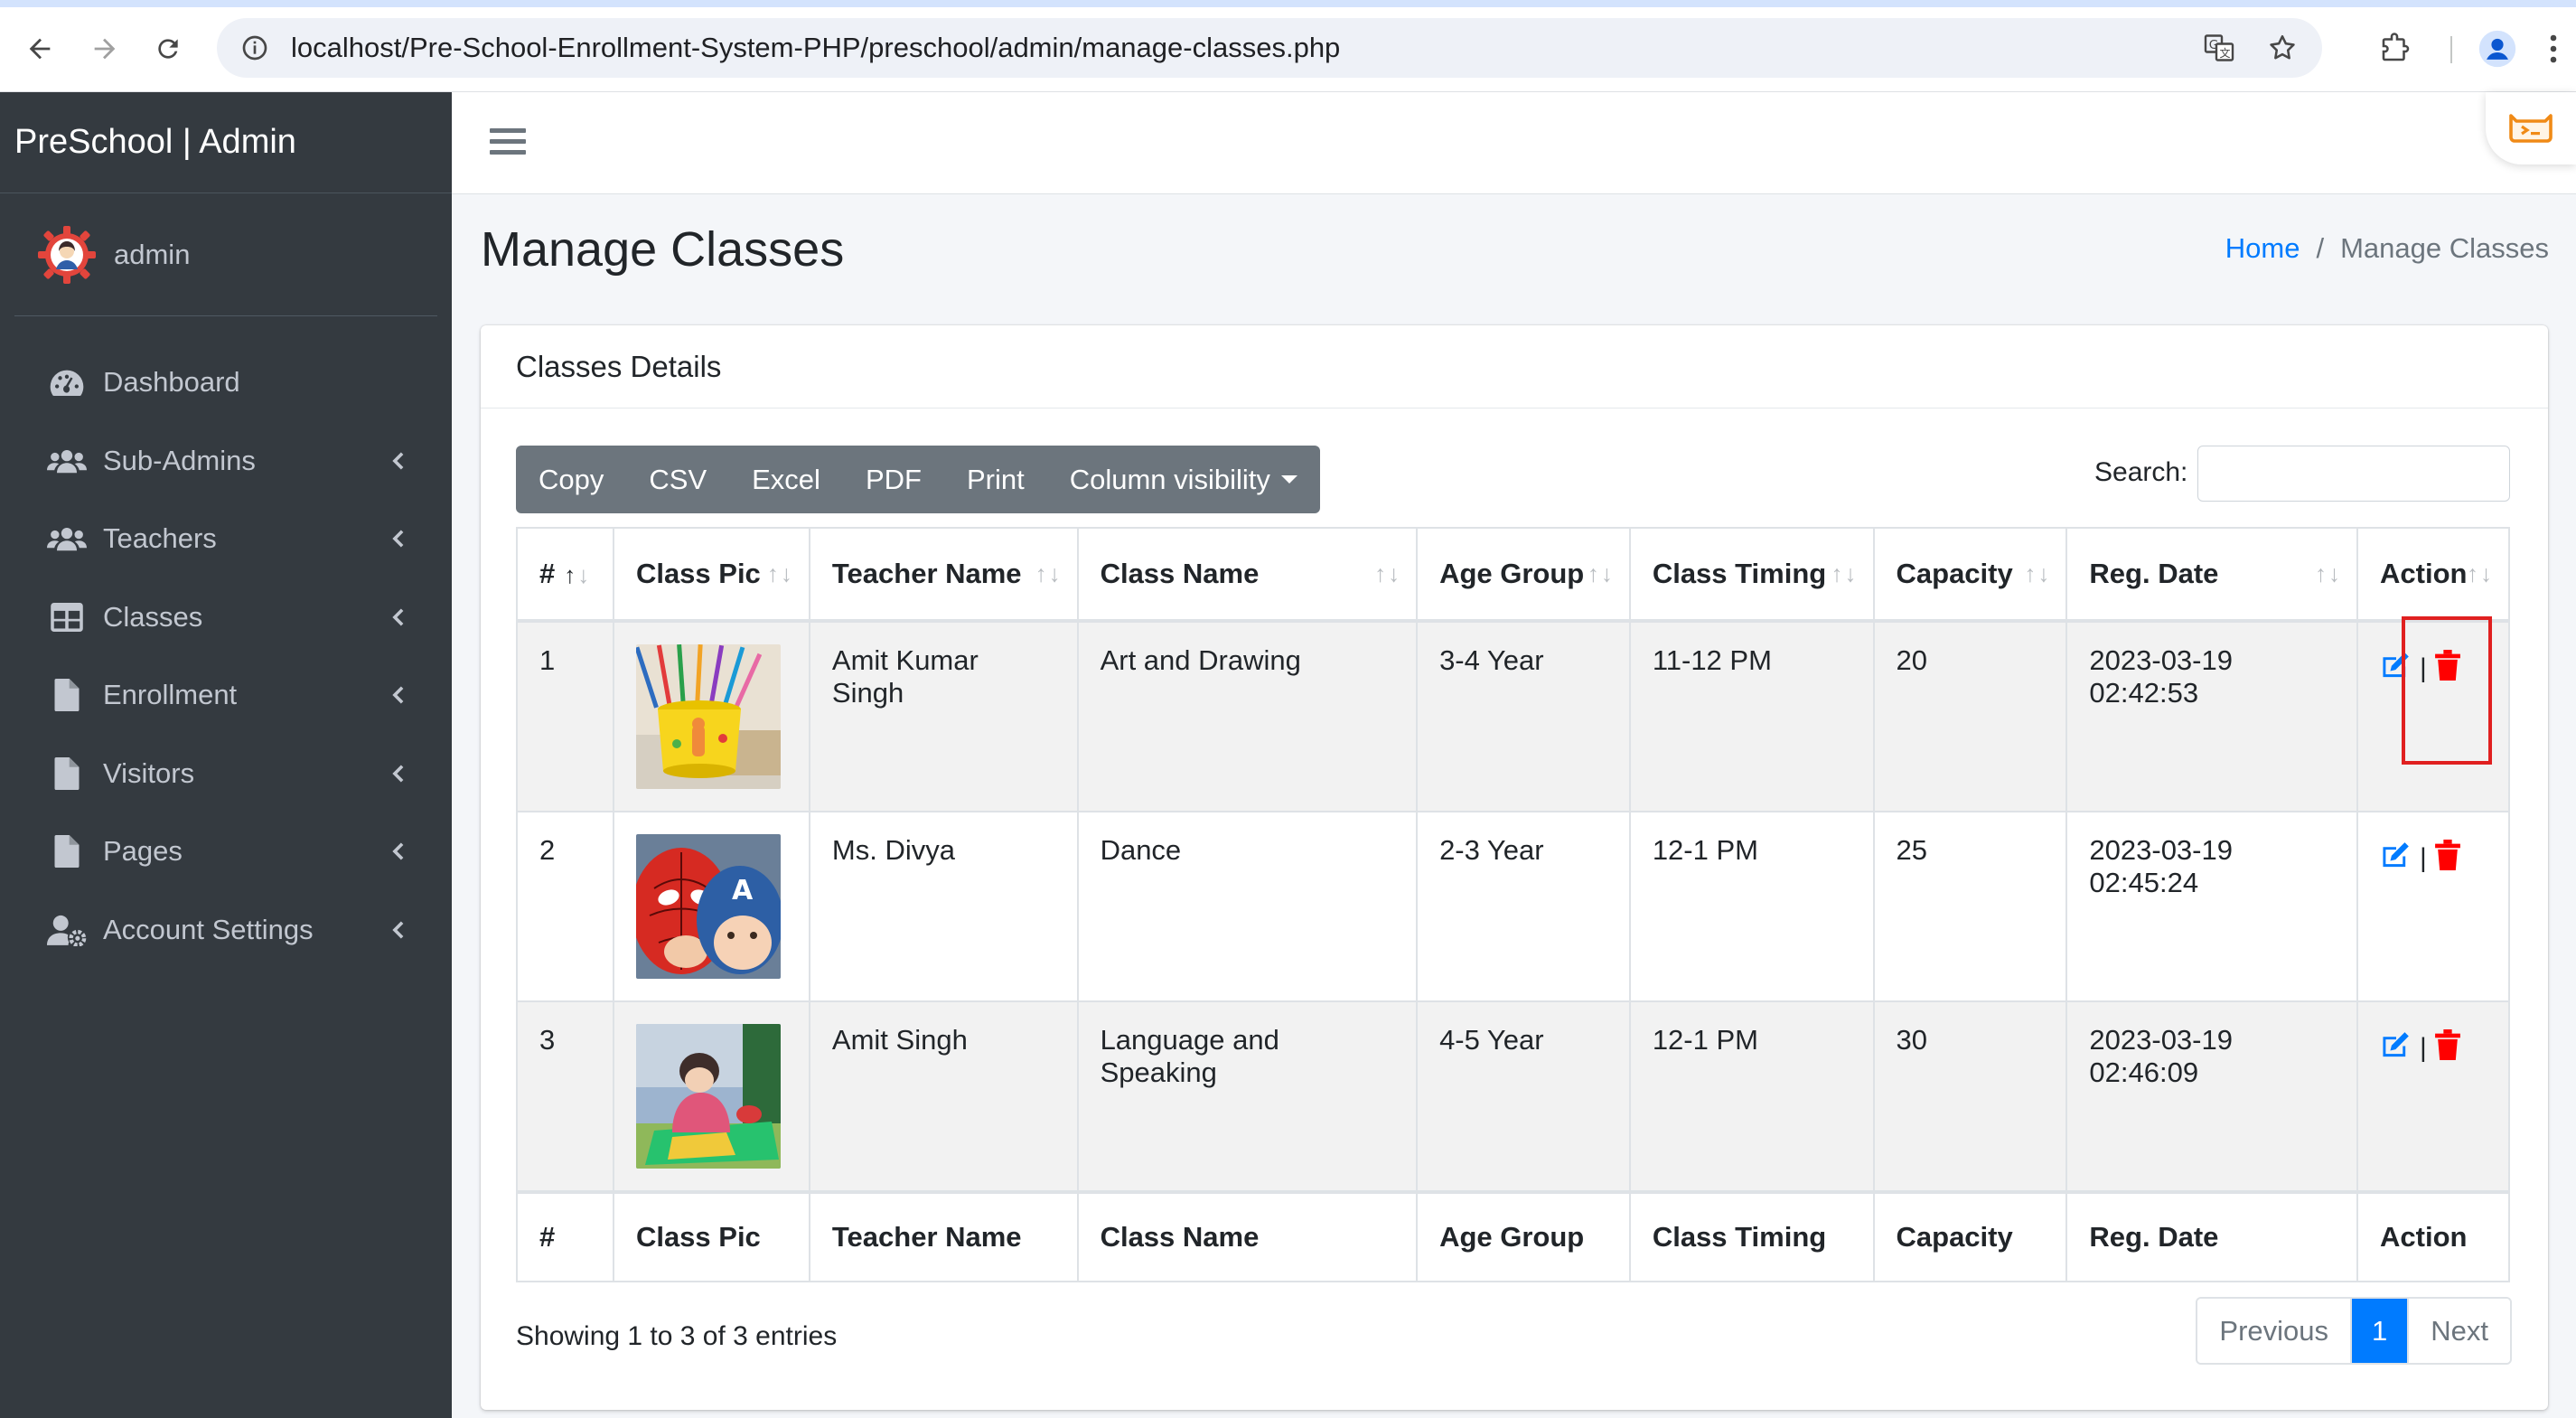  Describe the element at coordinates (1288, 479) in the screenshot. I see `caret-down-icon` at that location.